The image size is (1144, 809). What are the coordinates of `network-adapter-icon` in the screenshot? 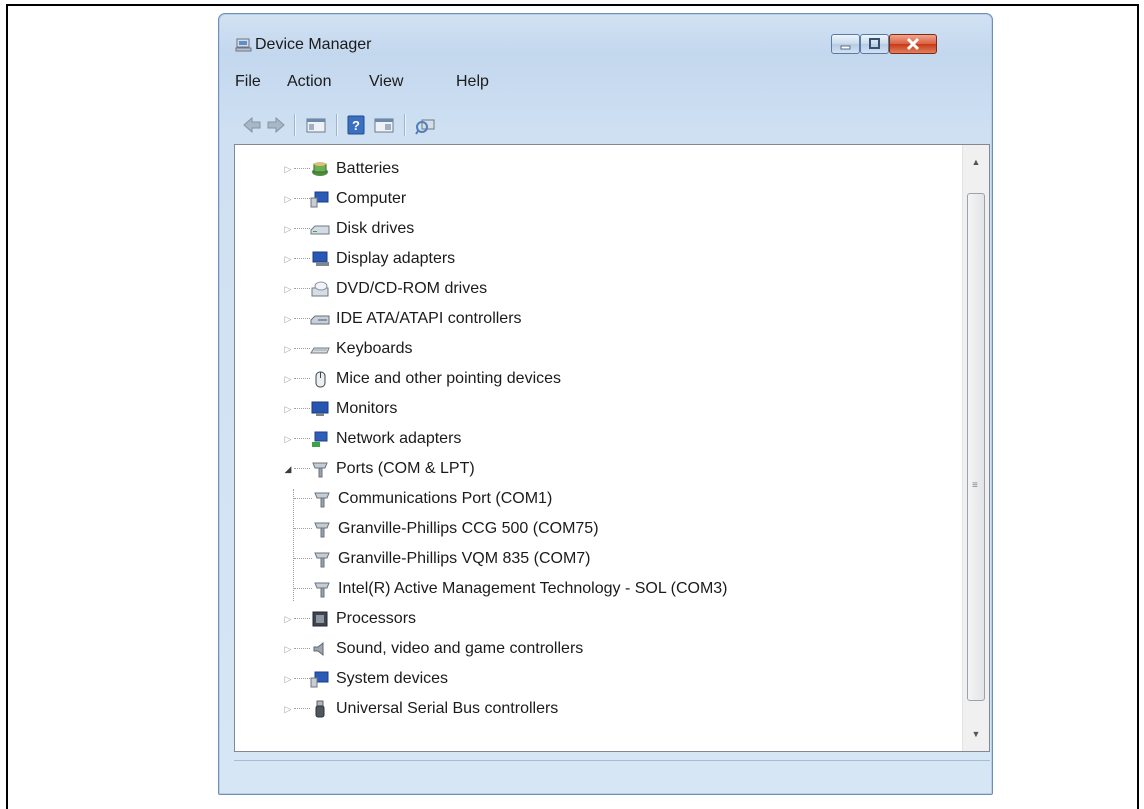 It's located at (320, 439).